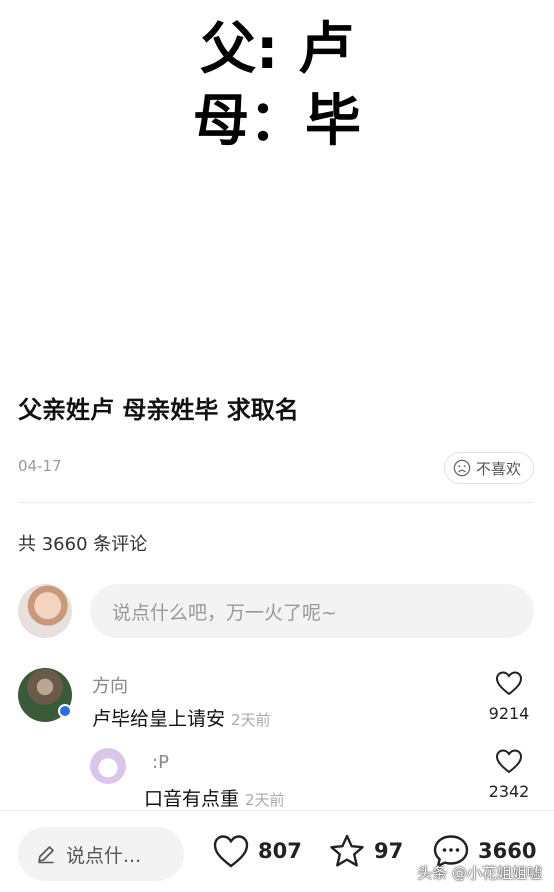  I want to click on comment-author: :P, so click(160, 762).